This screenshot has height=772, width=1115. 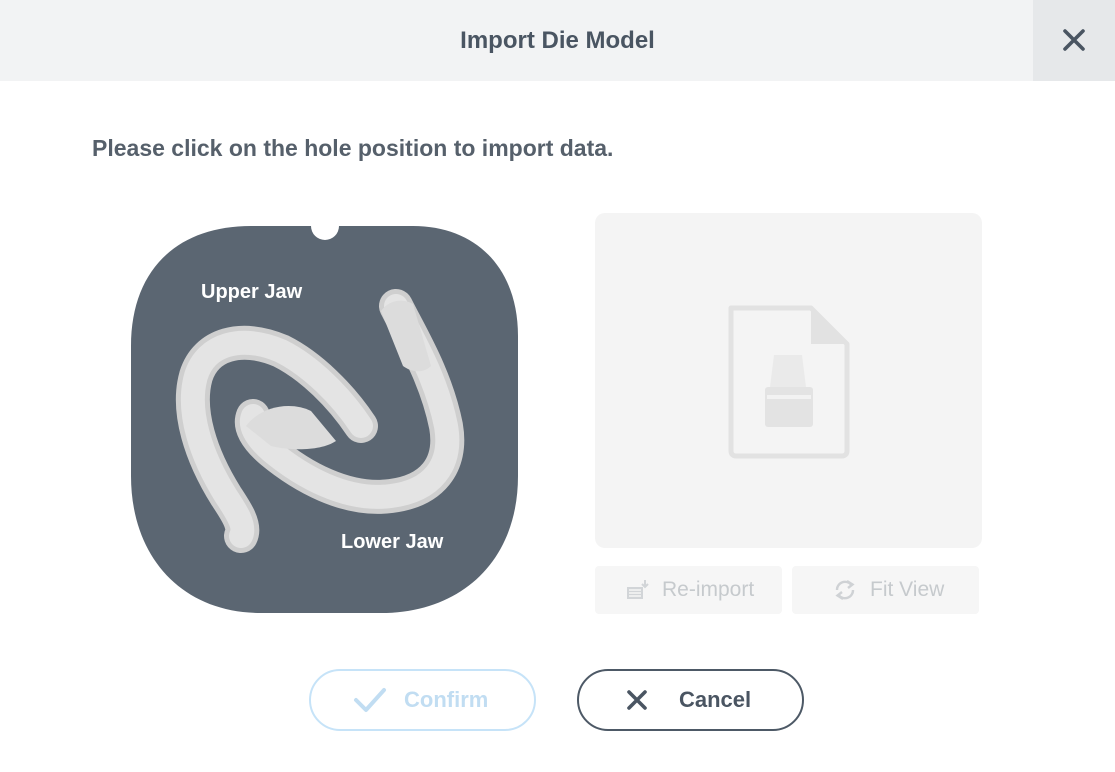 I want to click on dialog-title: Import Die Model, so click(x=557, y=40).